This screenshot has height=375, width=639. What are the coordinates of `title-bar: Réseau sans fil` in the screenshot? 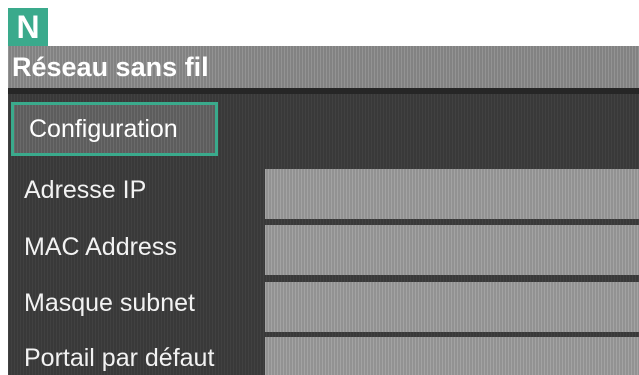 It's located at (323, 67).